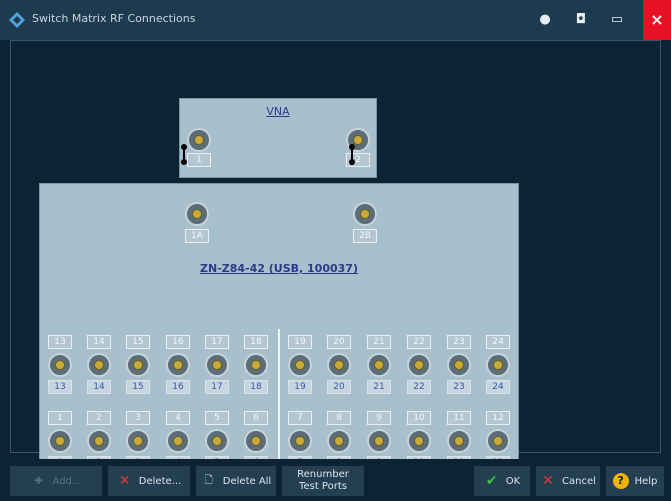 Image resolution: width=671 pixels, height=501 pixels. I want to click on ok-button: ✔ OK, so click(502, 481).